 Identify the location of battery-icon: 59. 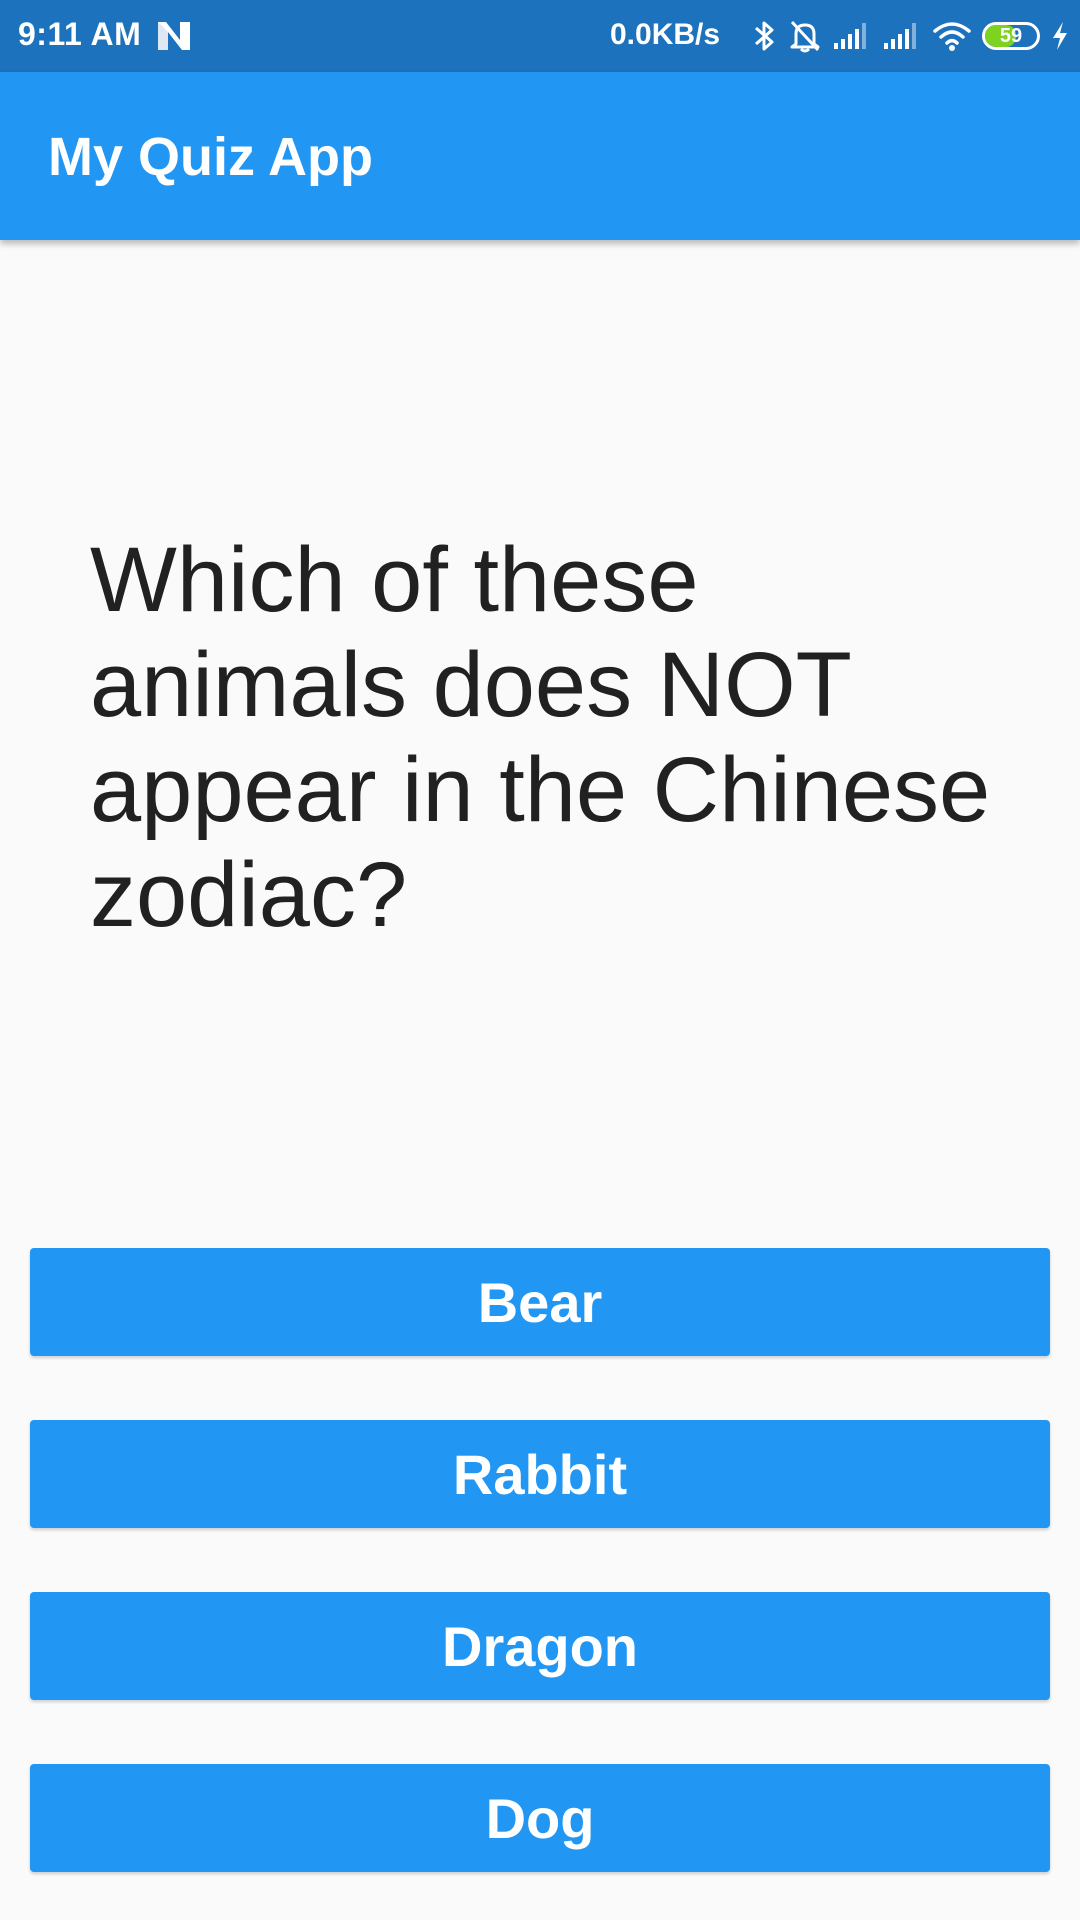
(1011, 36).